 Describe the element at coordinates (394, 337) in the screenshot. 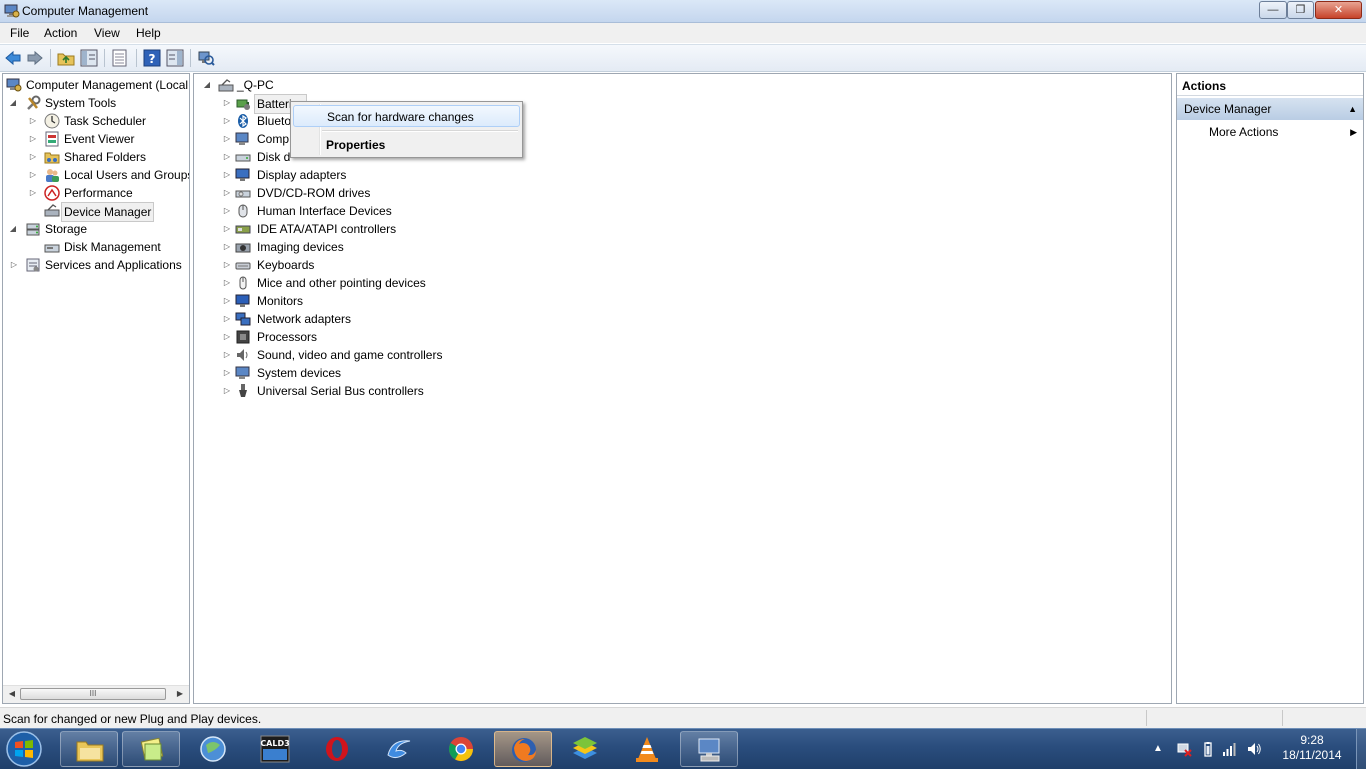

I see `device-category-item: ▷ Processors` at that location.